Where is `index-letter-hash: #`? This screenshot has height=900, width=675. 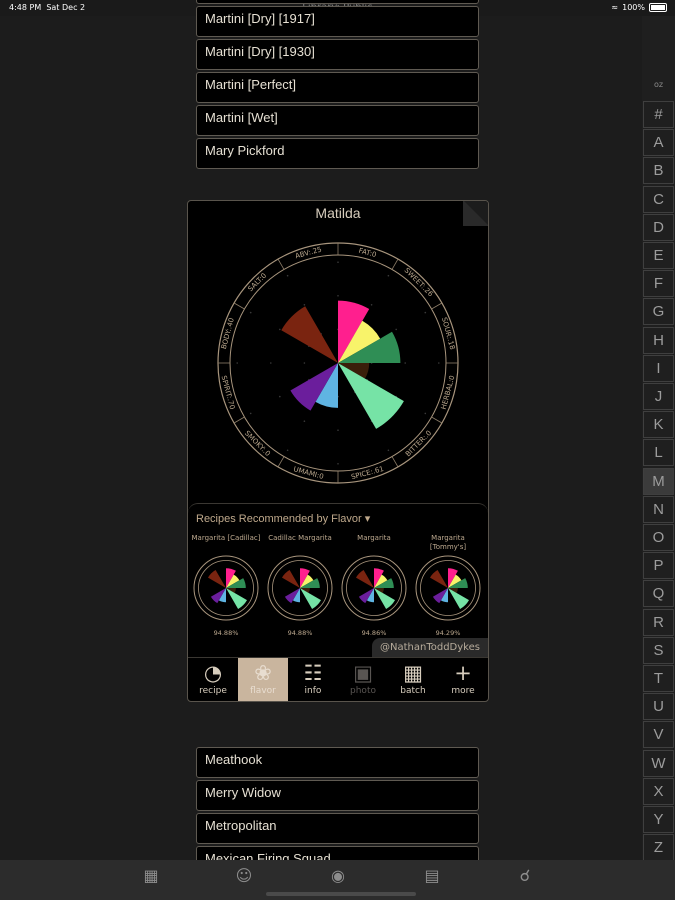
index-letter-hash: # is located at coordinates (658, 114).